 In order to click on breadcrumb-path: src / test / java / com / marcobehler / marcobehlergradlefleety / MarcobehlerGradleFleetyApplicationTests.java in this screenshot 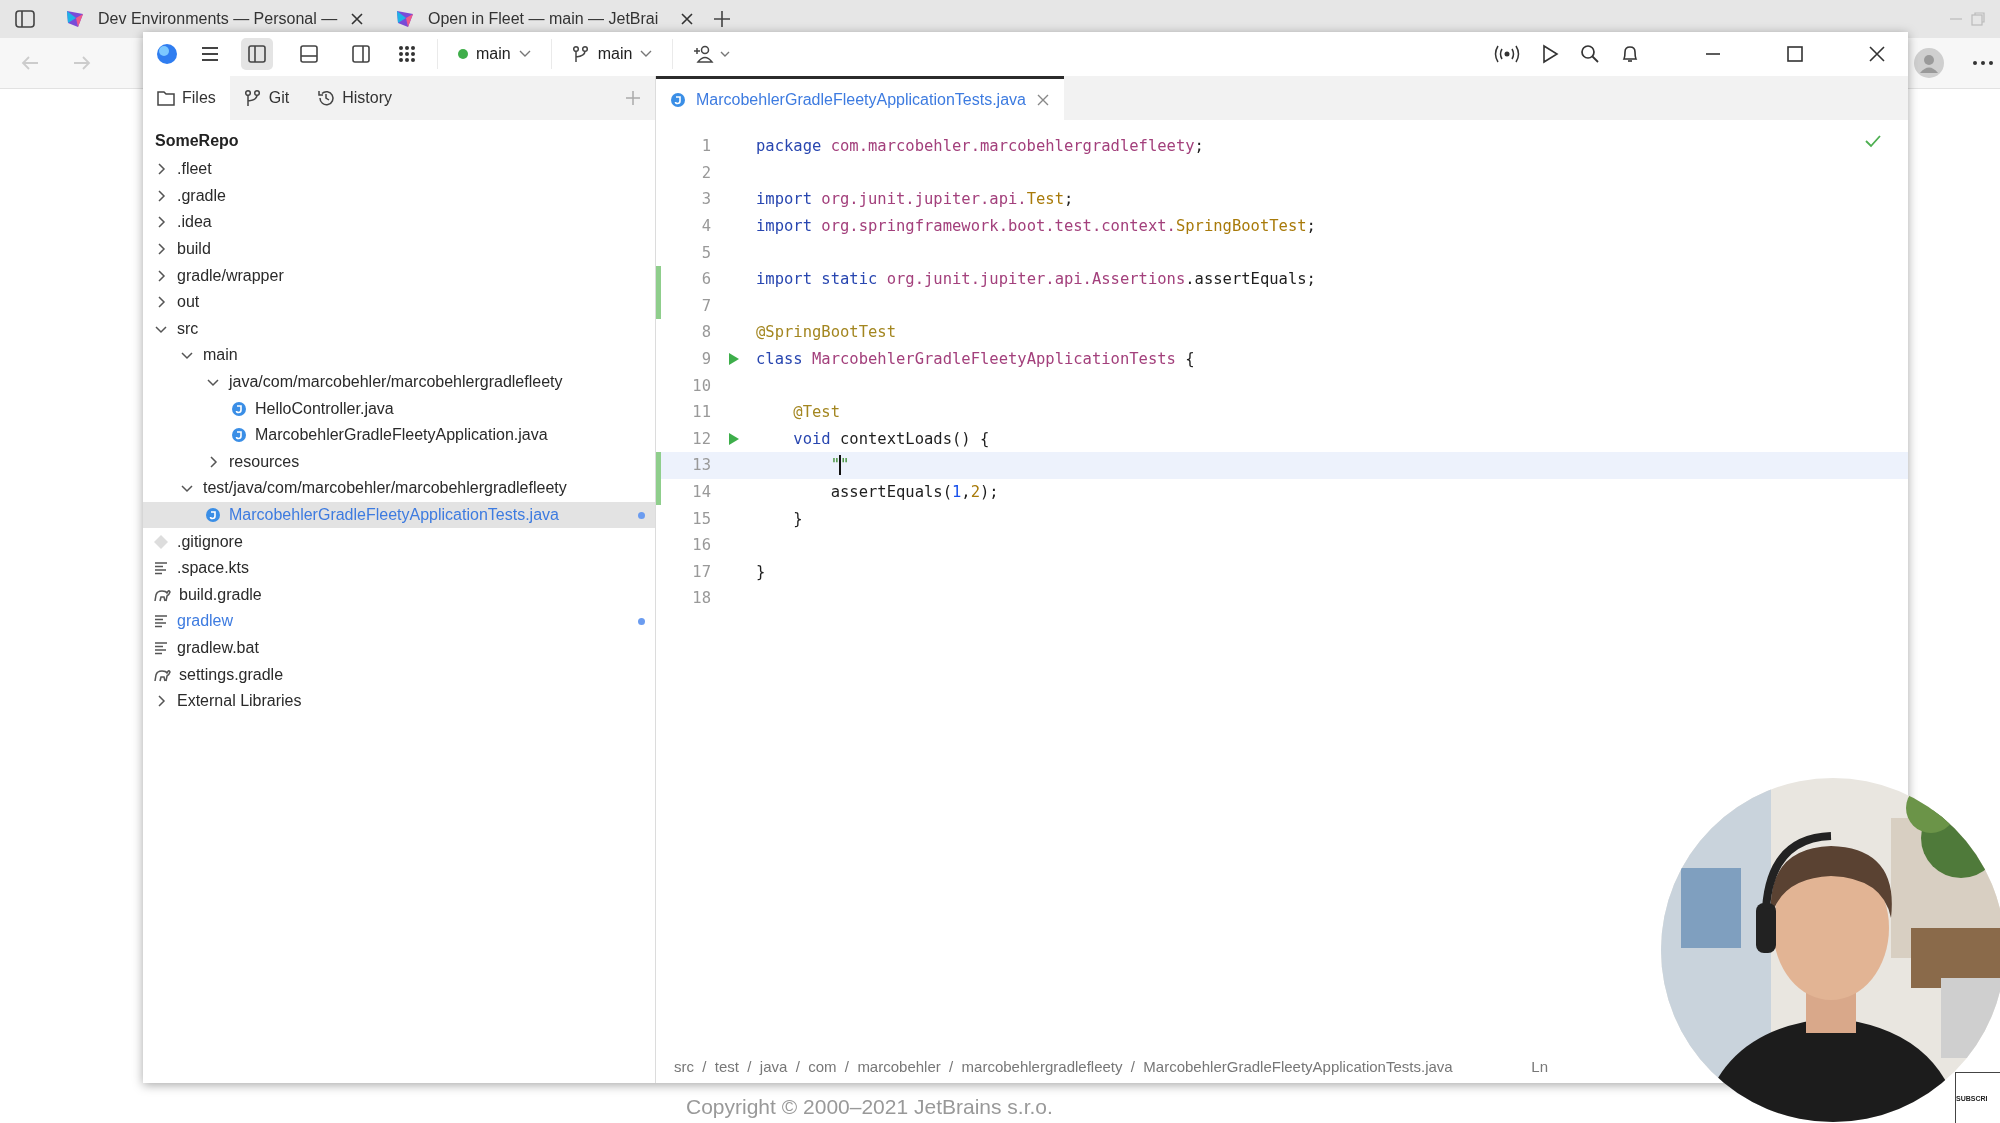, I will do `click(1063, 1066)`.